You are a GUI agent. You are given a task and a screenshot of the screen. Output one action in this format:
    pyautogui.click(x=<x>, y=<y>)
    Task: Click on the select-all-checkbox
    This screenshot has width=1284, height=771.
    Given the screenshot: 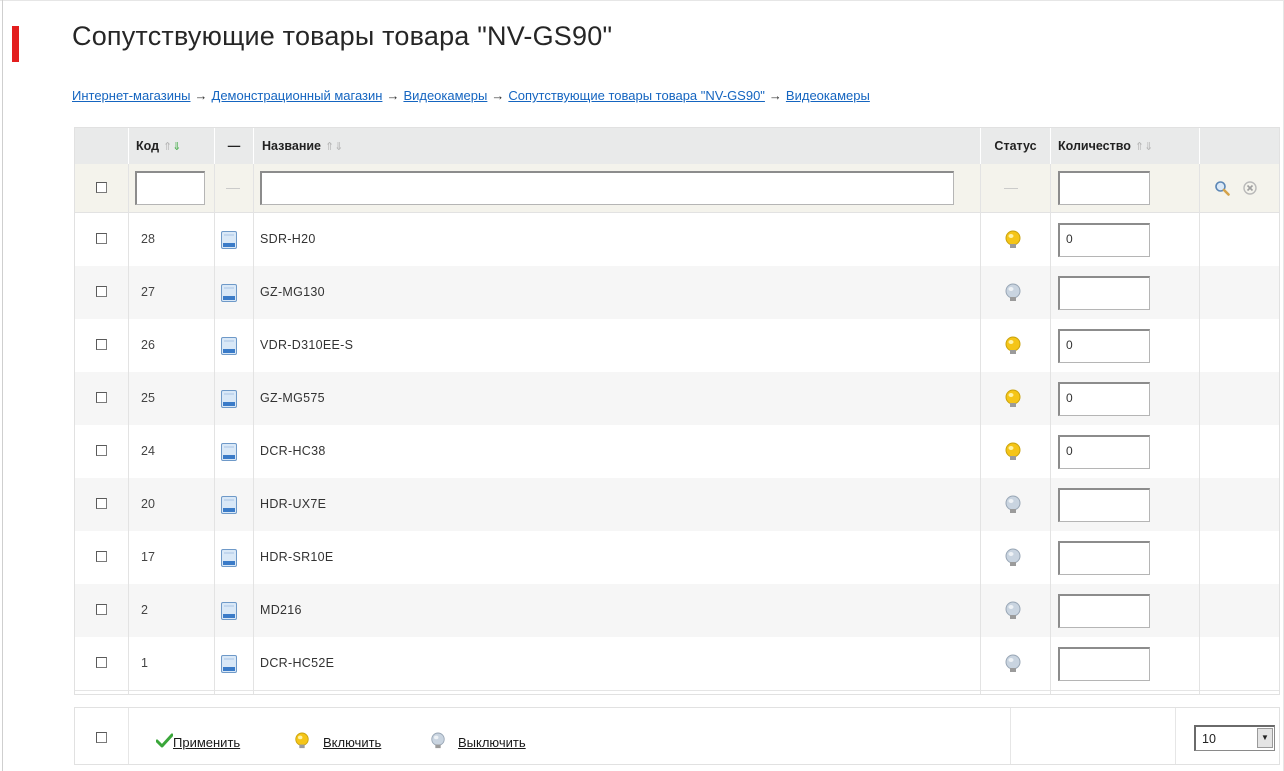 What is the action you would take?
    pyautogui.click(x=101, y=737)
    